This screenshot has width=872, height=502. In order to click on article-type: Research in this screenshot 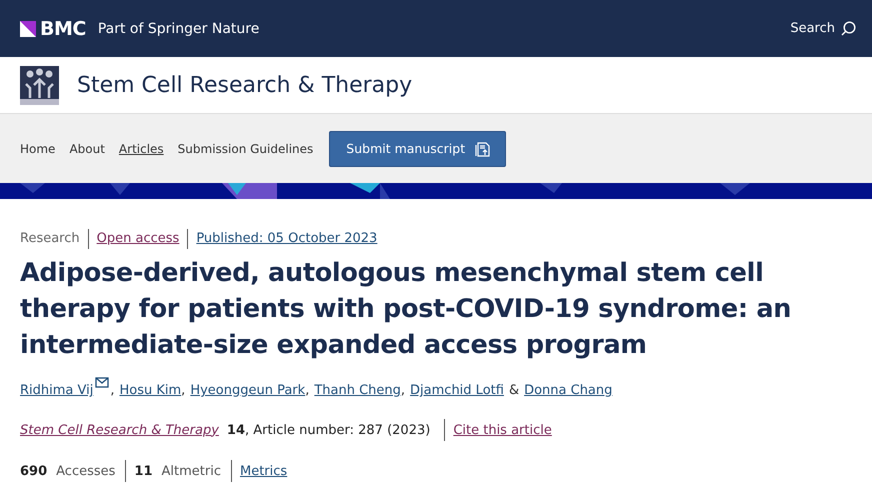, I will do `click(50, 239)`.